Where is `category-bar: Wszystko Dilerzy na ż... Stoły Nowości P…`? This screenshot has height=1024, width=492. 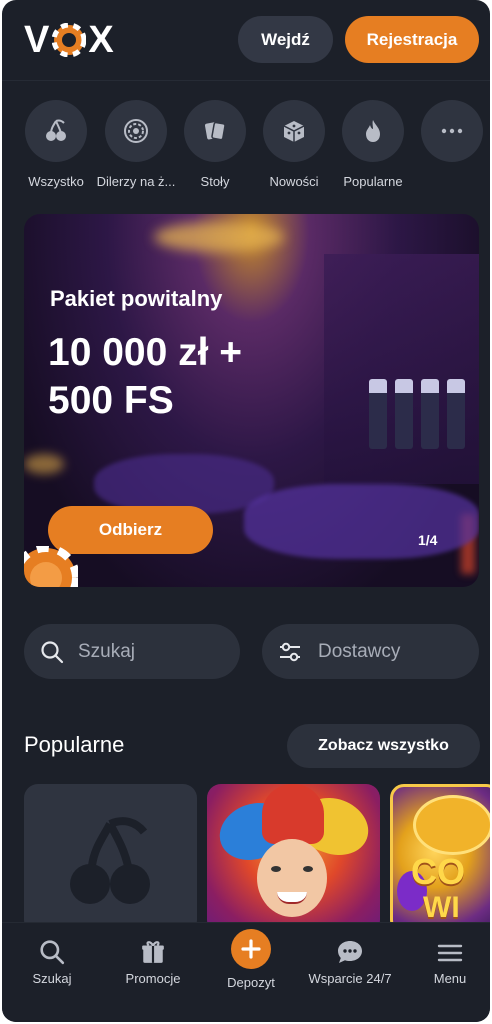 category-bar: Wszystko Dilerzy na ż... Stoły Nowości P… is located at coordinates (246, 147).